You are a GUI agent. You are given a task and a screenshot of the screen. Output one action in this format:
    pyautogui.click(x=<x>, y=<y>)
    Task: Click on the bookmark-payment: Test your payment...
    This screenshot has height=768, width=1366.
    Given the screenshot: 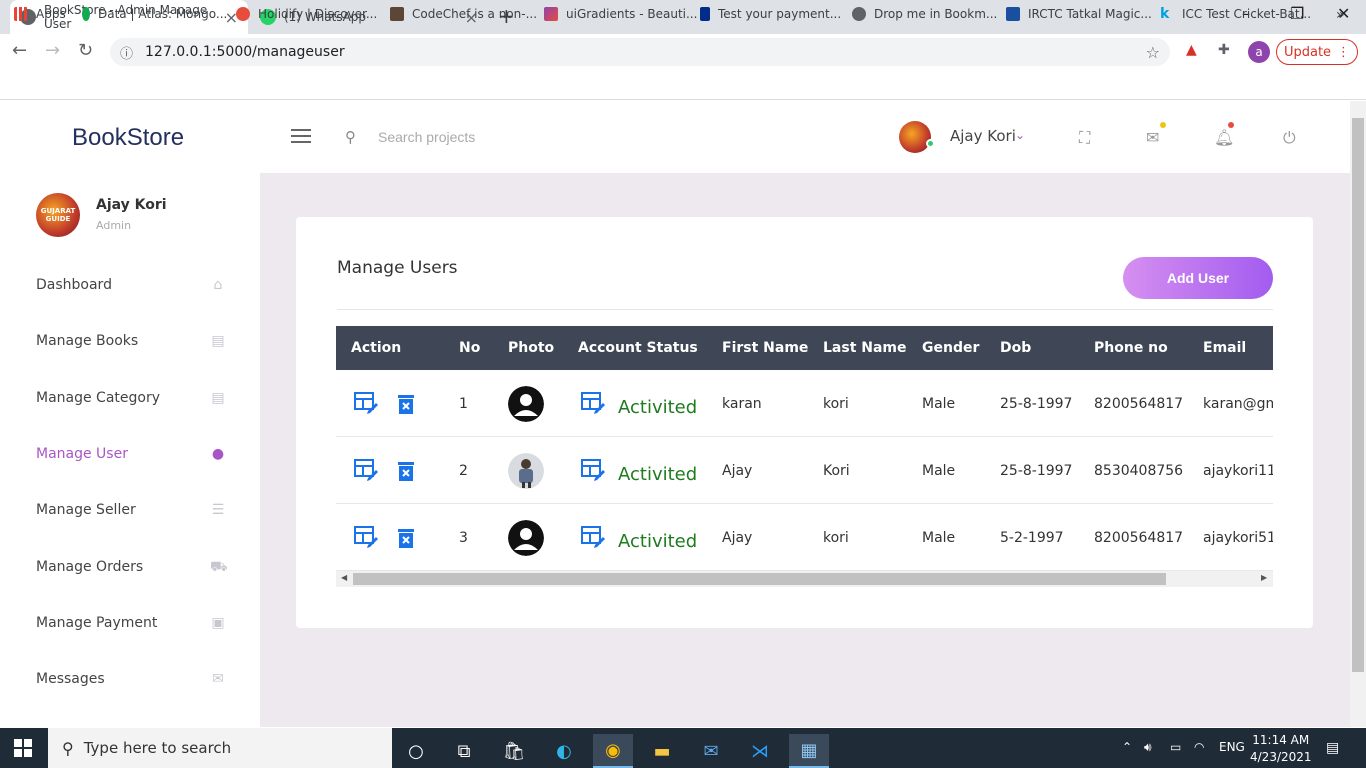 What is the action you would take?
    pyautogui.click(x=770, y=14)
    